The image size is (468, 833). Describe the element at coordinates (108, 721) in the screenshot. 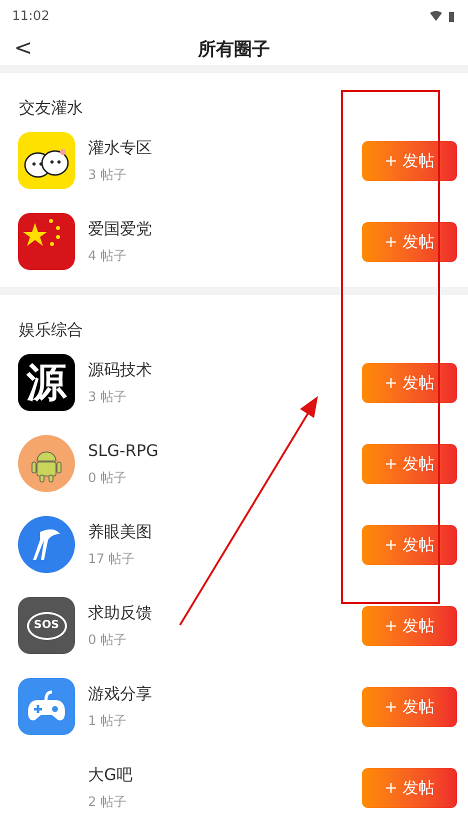

I see `post-count: 1 帖子` at that location.